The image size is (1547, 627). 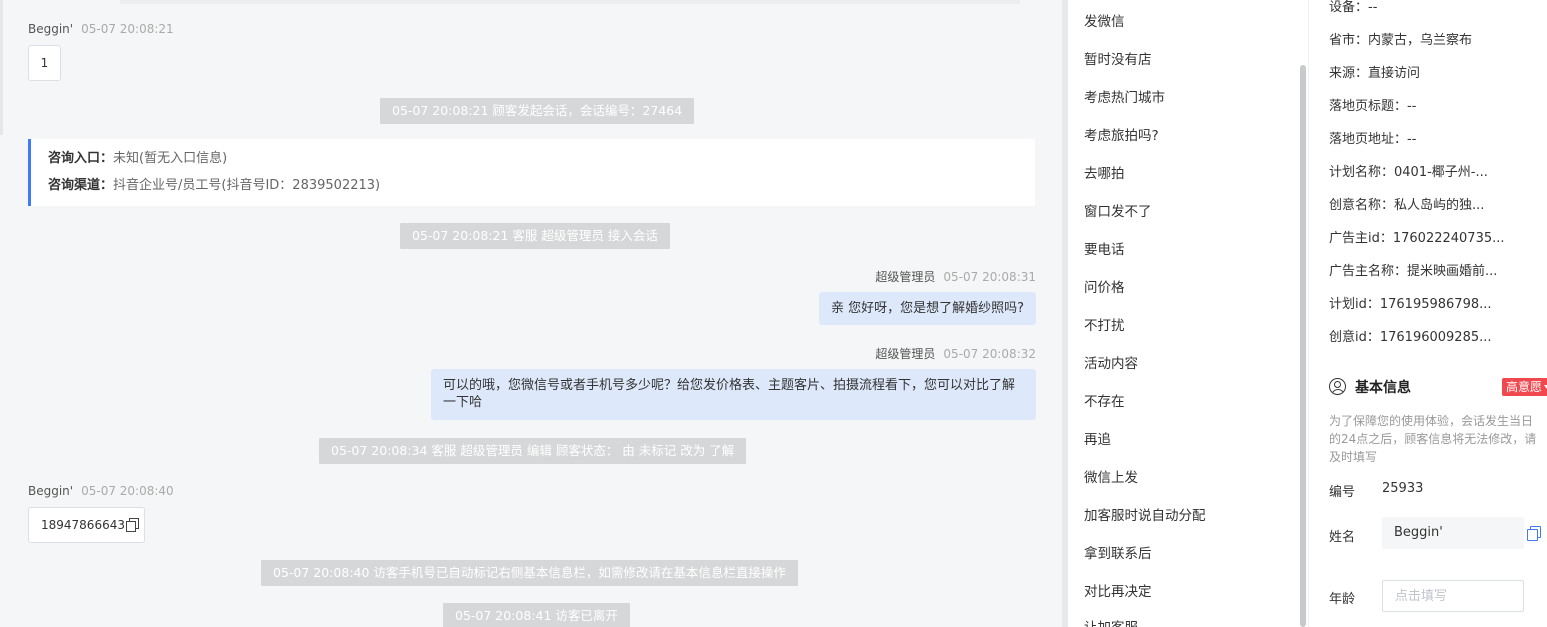 What do you see at coordinates (44, 63) in the screenshot?
I see `visitor-message: 1` at bounding box center [44, 63].